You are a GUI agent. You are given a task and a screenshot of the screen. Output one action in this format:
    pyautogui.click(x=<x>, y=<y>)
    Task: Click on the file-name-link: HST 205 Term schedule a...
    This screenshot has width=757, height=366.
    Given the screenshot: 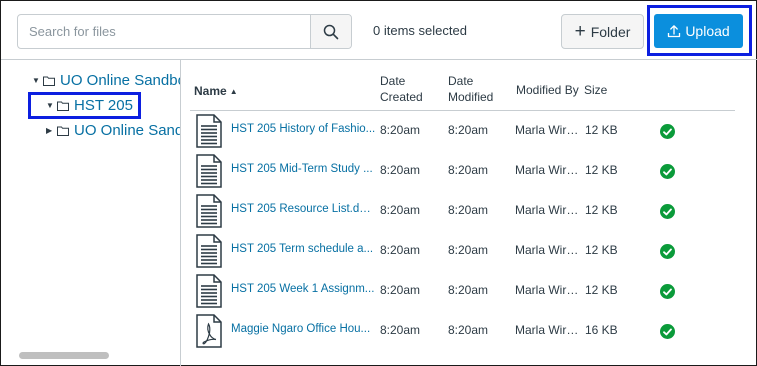 What is the action you would take?
    pyautogui.click(x=304, y=249)
    